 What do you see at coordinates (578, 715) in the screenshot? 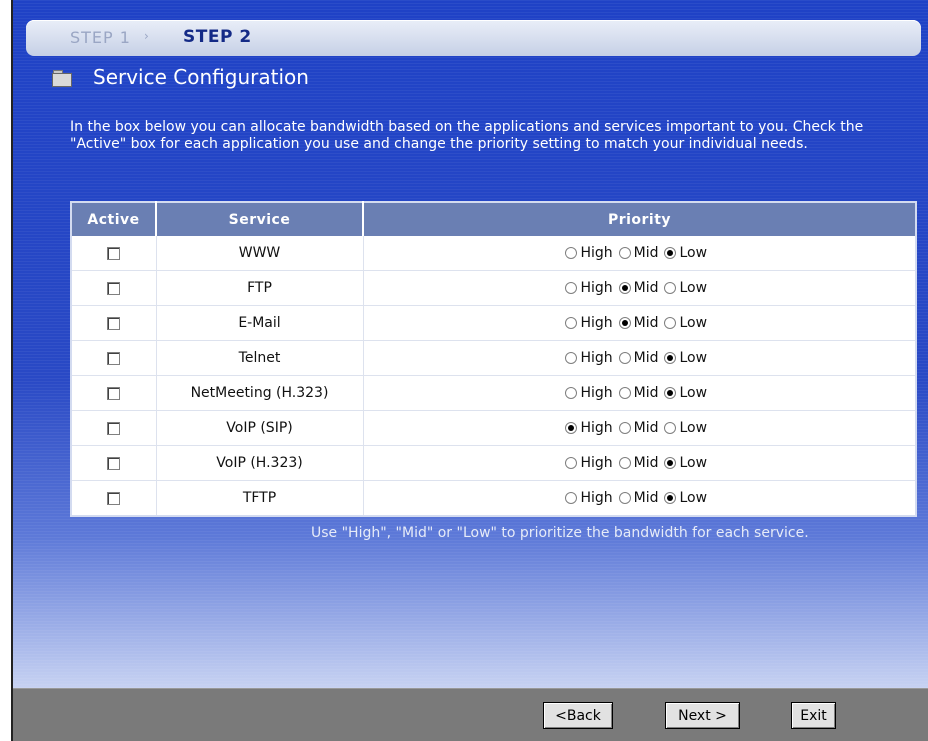
I see `back-button: <Back` at bounding box center [578, 715].